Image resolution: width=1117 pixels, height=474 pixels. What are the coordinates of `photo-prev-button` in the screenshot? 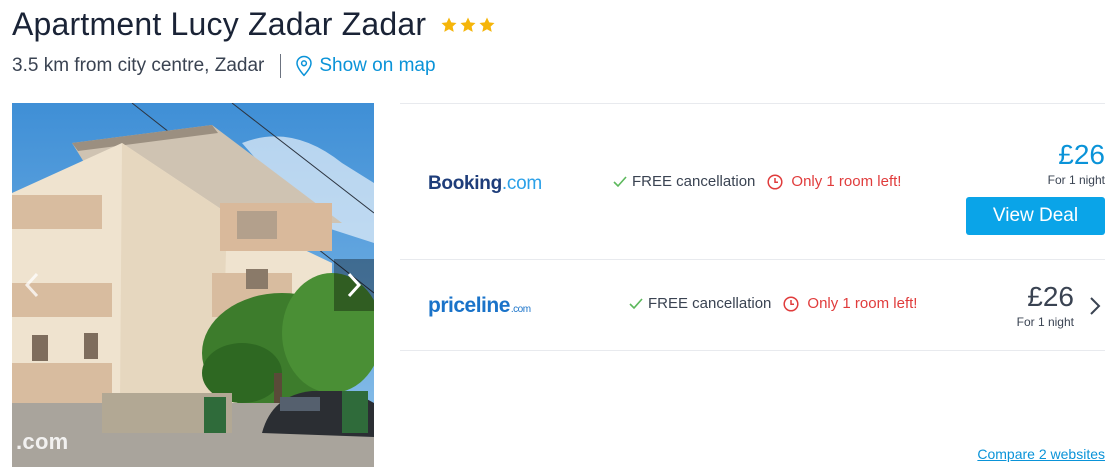 It's located at (32, 285).